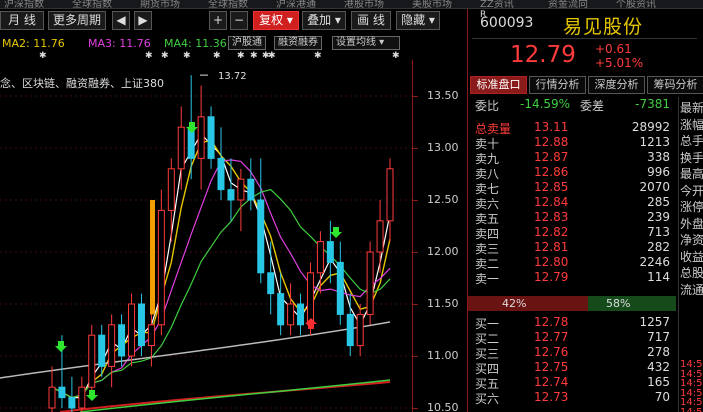  I want to click on stat-label: 总手, so click(691, 141).